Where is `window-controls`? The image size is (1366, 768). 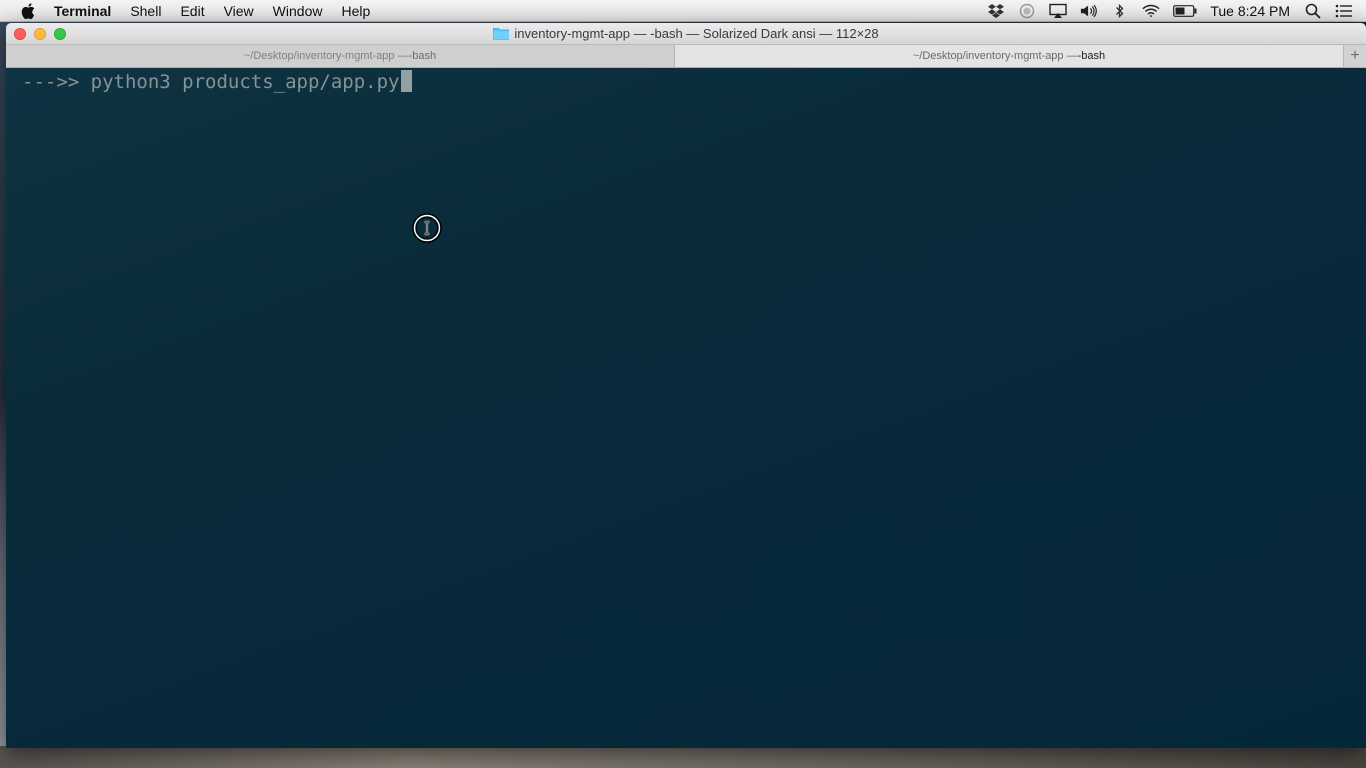
window-controls is located at coordinates (44, 34).